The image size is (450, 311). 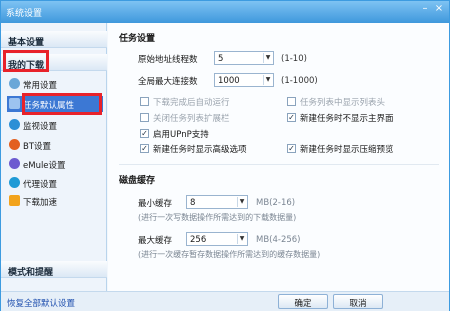 I want to click on max-cache-value: 256, so click(x=198, y=240).